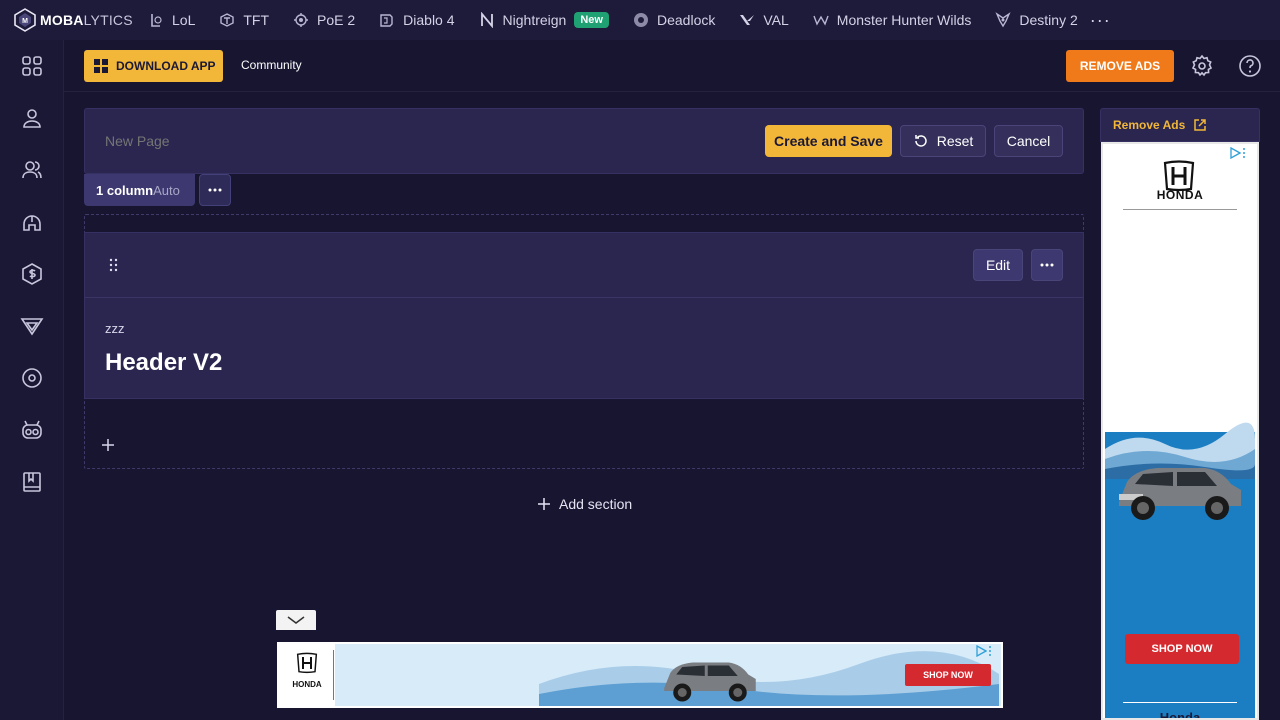 The image size is (1280, 720). I want to click on suv-image, so click(1180, 494).